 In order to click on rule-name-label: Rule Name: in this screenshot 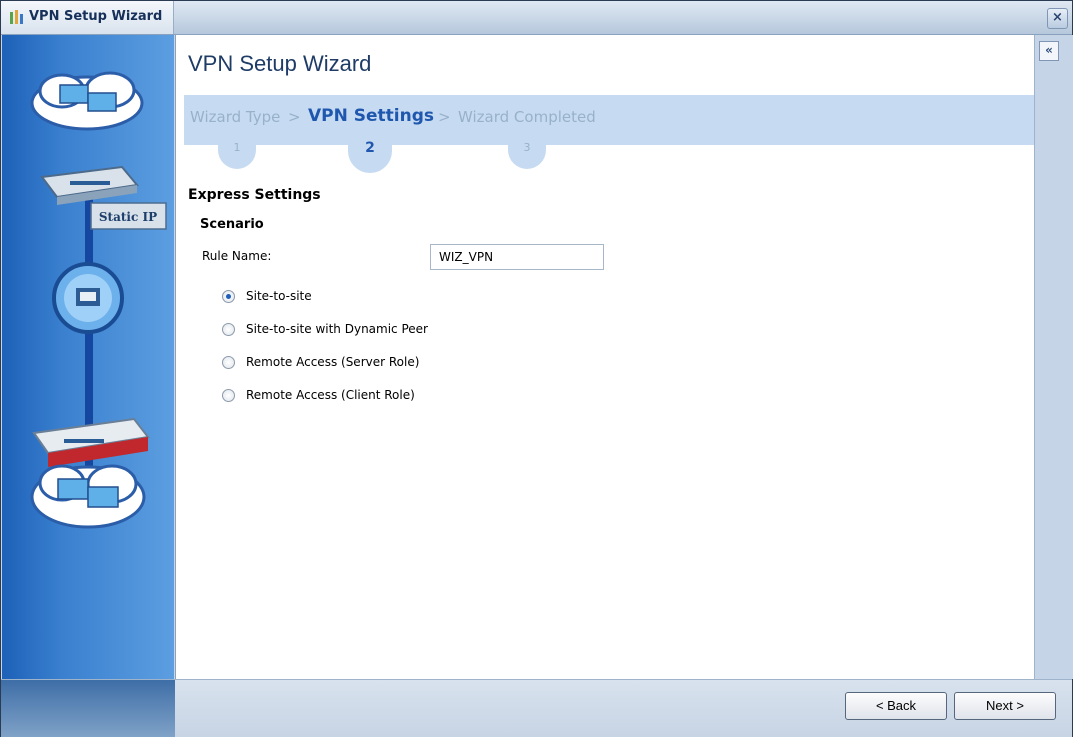, I will do `click(237, 256)`.